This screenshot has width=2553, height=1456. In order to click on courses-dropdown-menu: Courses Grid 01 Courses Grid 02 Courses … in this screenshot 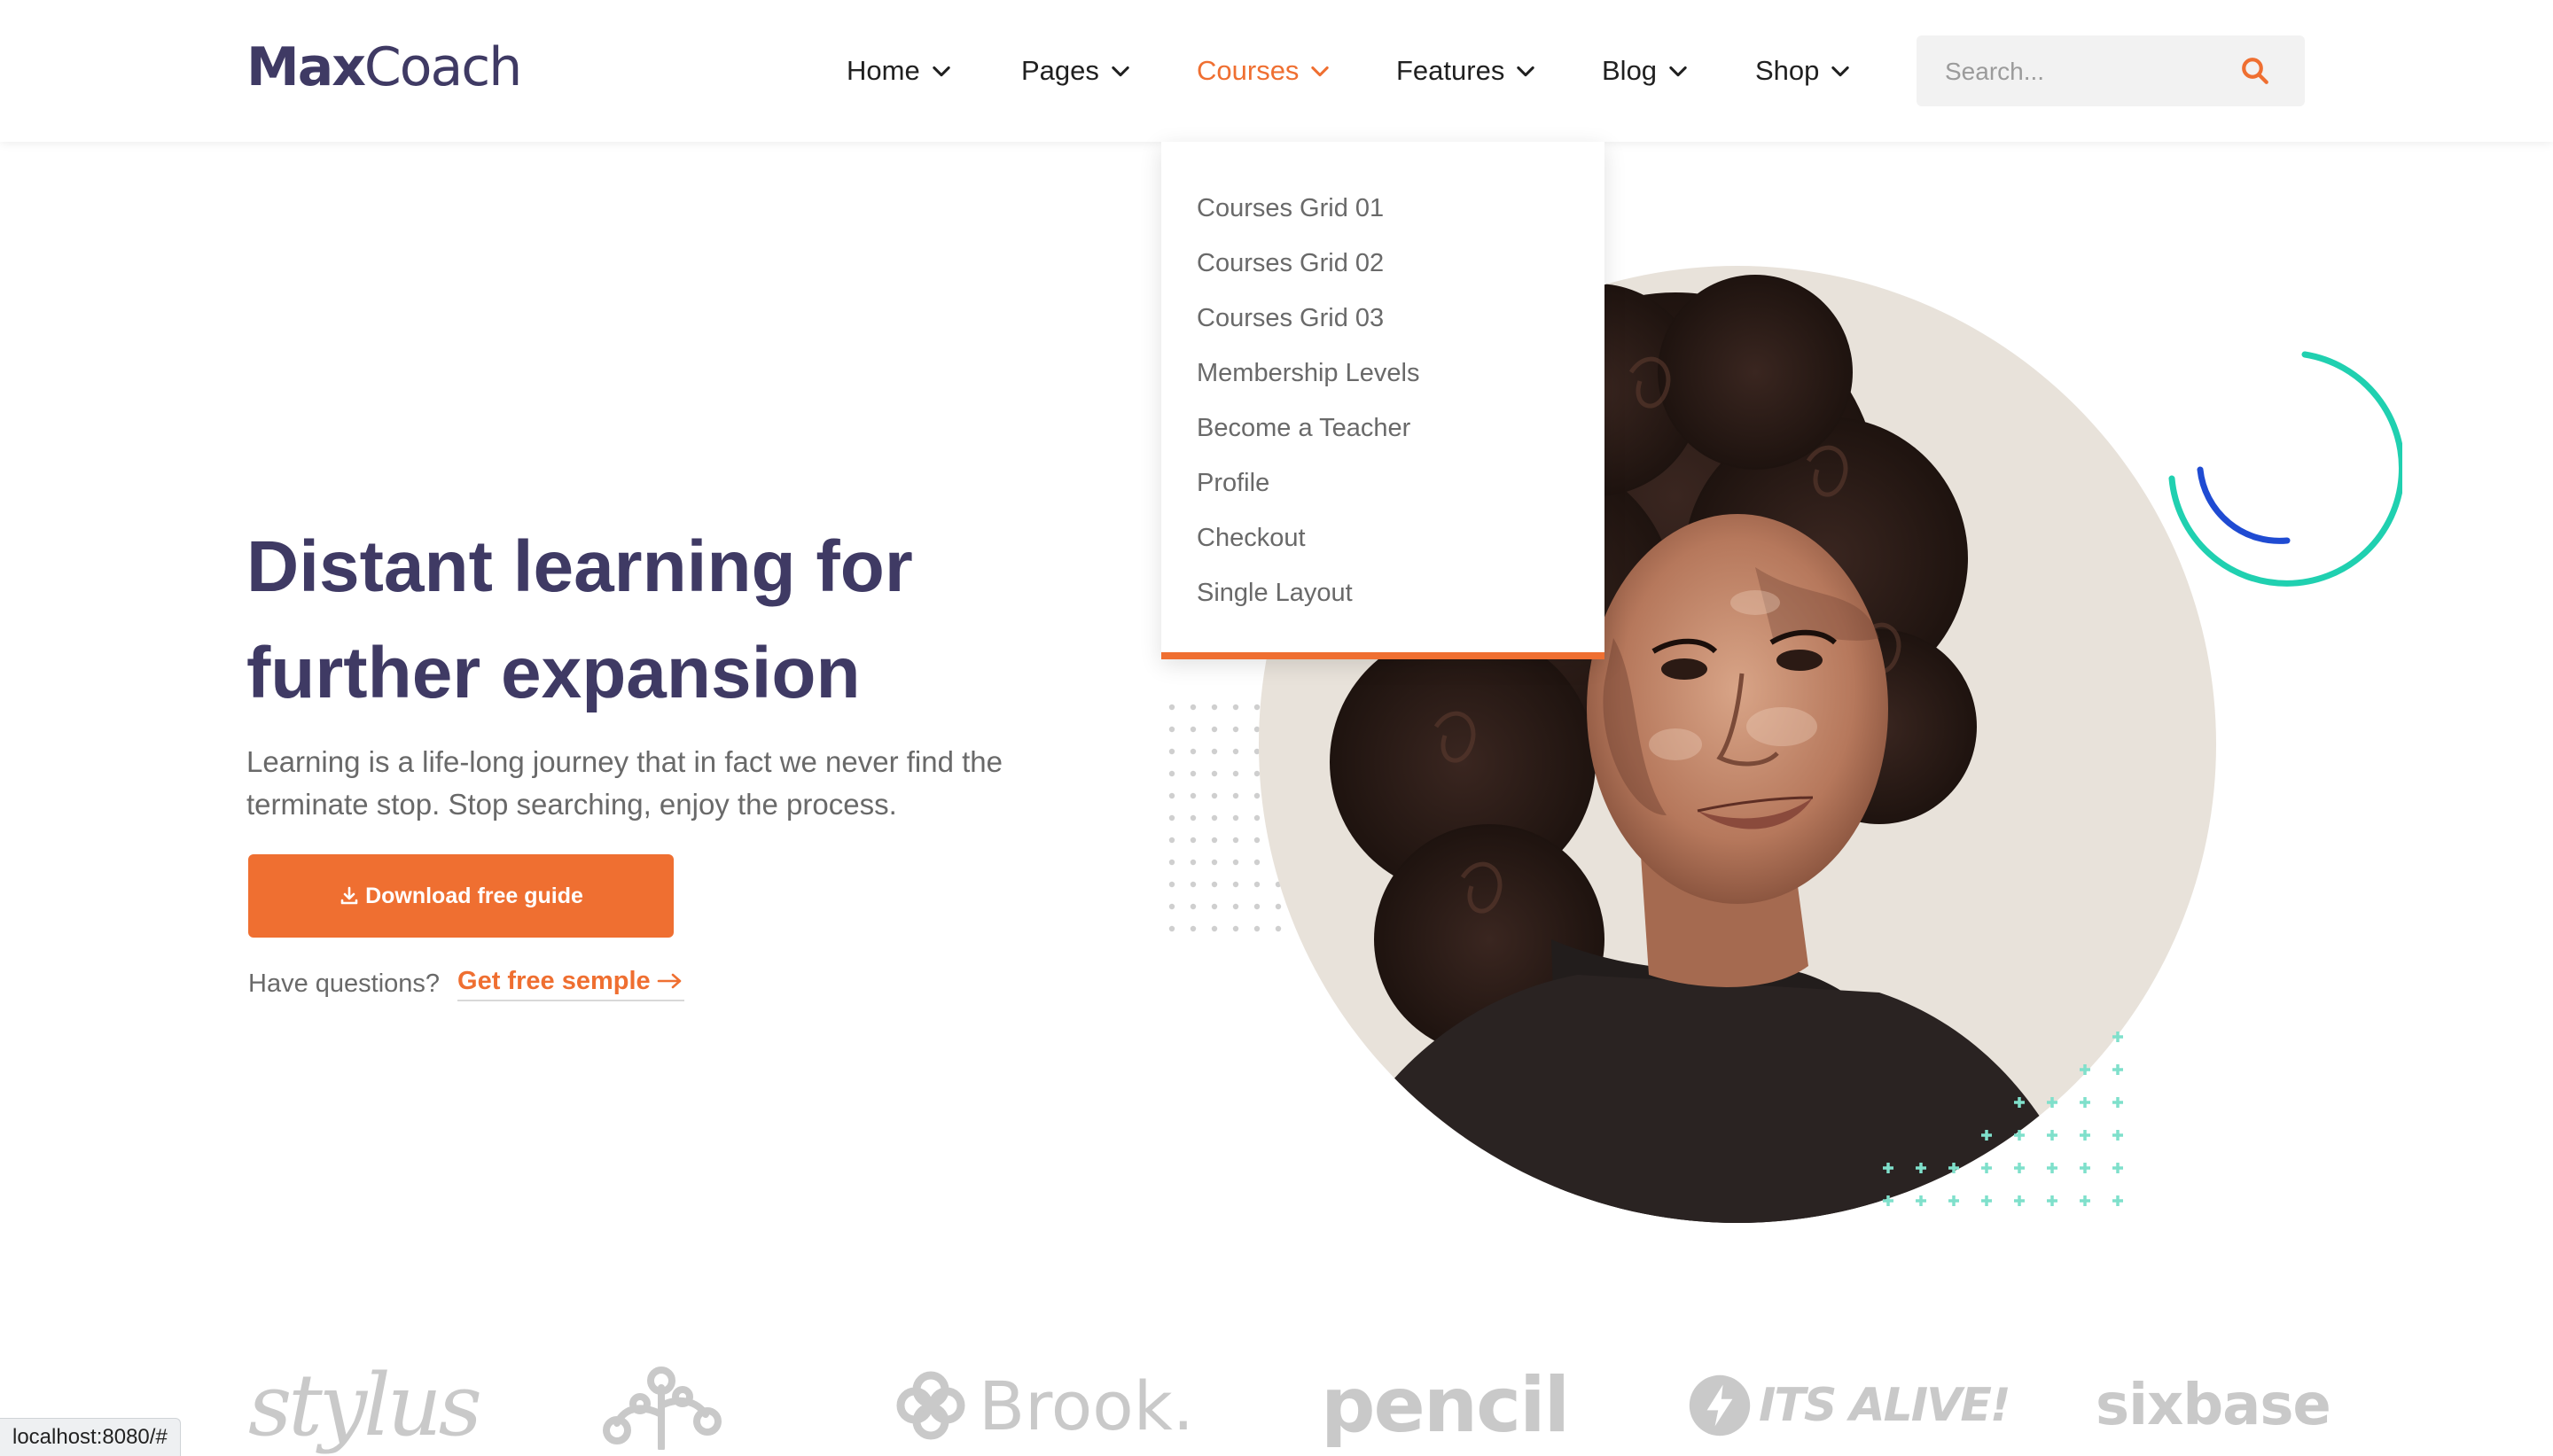, I will do `click(1382, 400)`.